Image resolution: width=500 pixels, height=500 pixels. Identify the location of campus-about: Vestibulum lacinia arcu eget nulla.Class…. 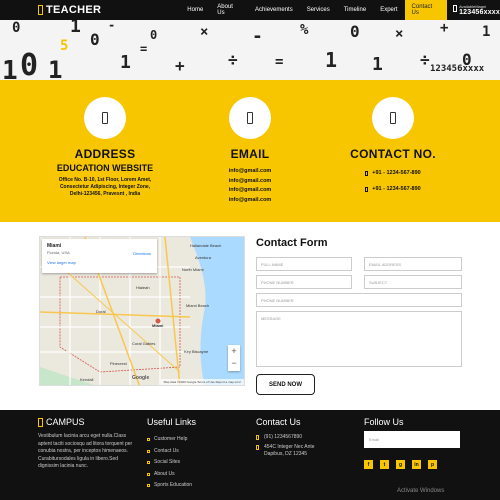
(85, 451).